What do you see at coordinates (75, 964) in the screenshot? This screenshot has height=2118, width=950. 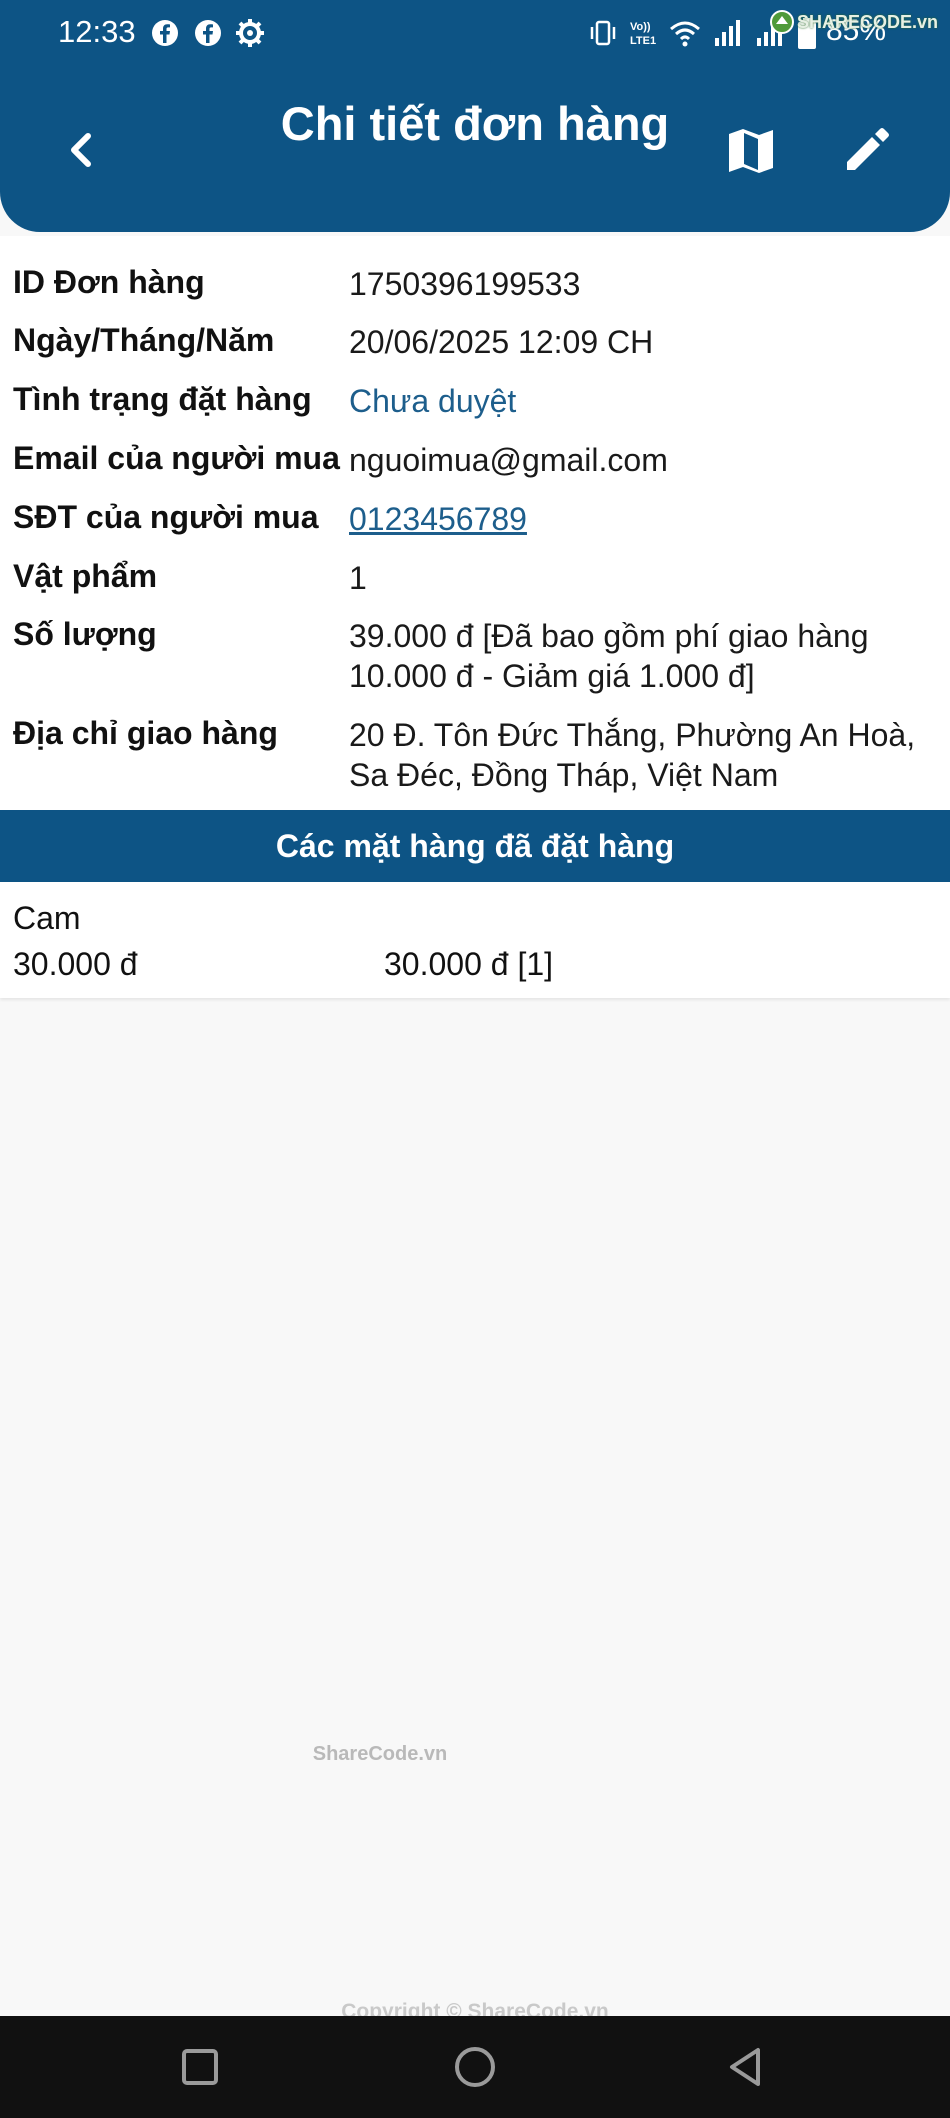 I see `item-price: 30.000 đ` at bounding box center [75, 964].